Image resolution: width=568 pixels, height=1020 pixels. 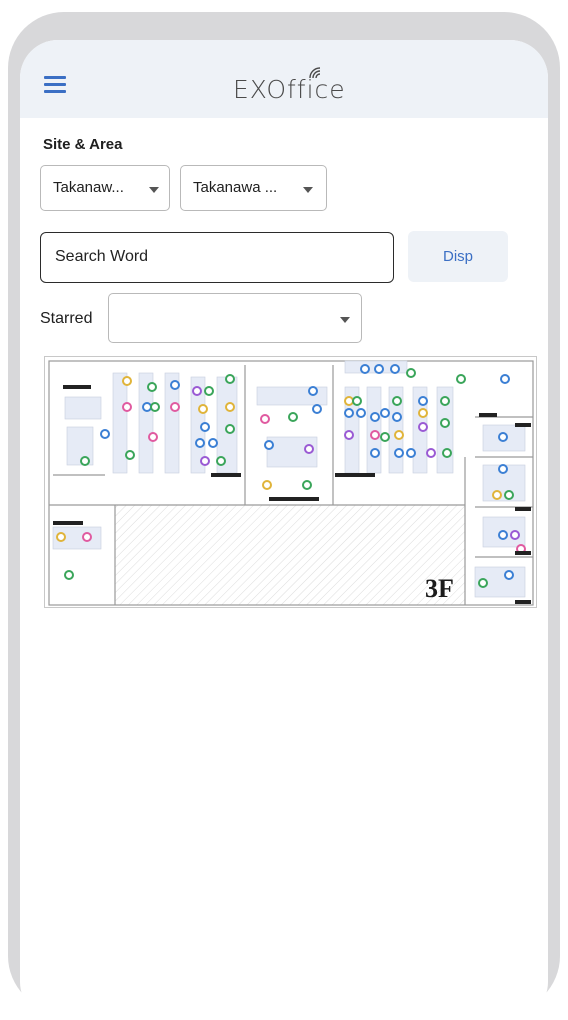 What do you see at coordinates (315, 73) in the screenshot?
I see `signal-icon` at bounding box center [315, 73].